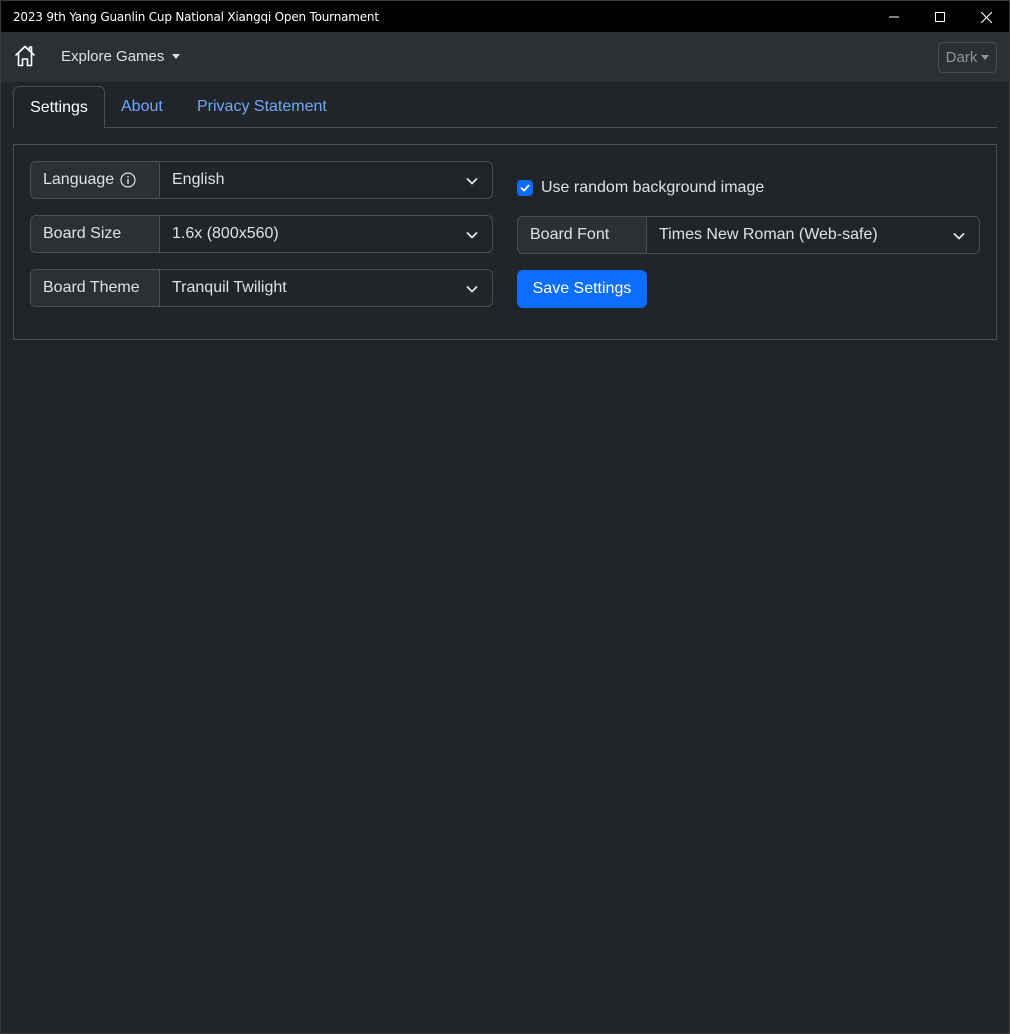 The height and width of the screenshot is (1034, 1010). What do you see at coordinates (961, 57) in the screenshot?
I see `theme-label: Dark` at bounding box center [961, 57].